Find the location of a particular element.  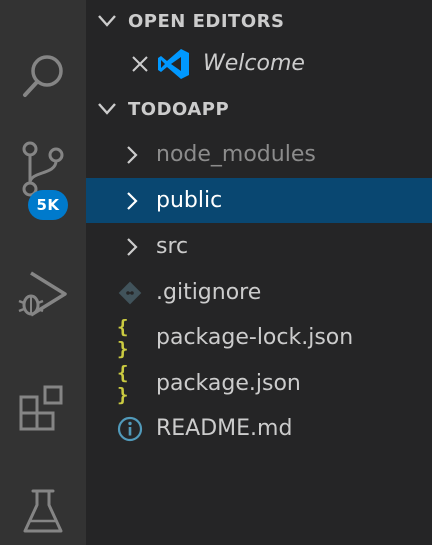

tree-item-label: README.md is located at coordinates (224, 428).